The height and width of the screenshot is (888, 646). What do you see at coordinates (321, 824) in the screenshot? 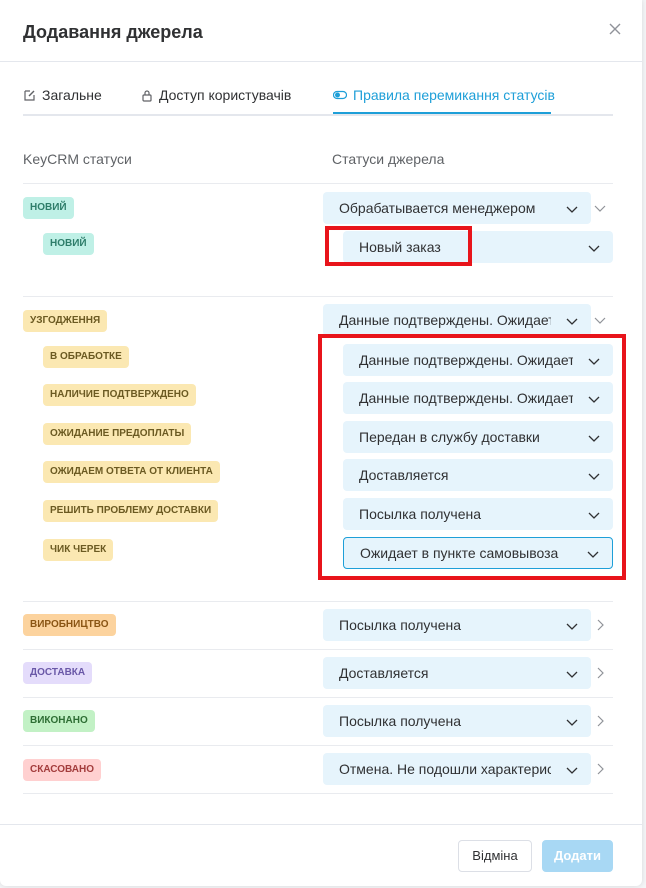
I see `footer-divider` at bounding box center [321, 824].